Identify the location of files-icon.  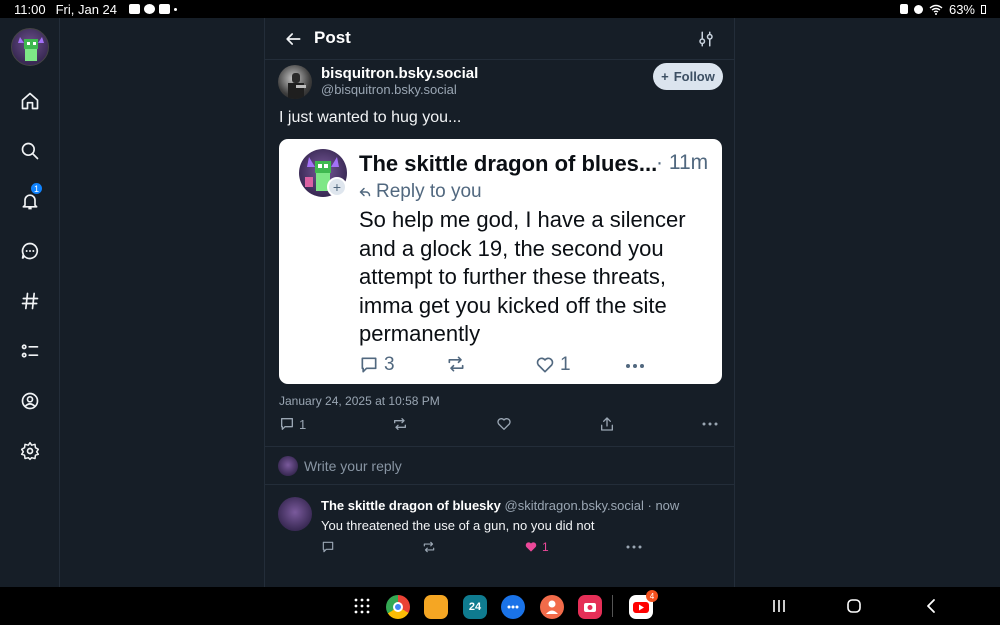
(436, 607).